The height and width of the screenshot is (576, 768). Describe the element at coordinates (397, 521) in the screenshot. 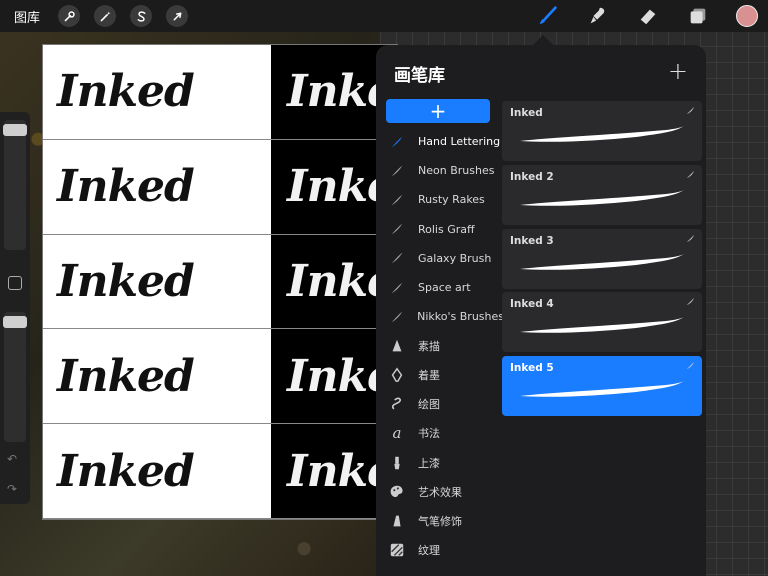

I see `airbrush-icon` at that location.